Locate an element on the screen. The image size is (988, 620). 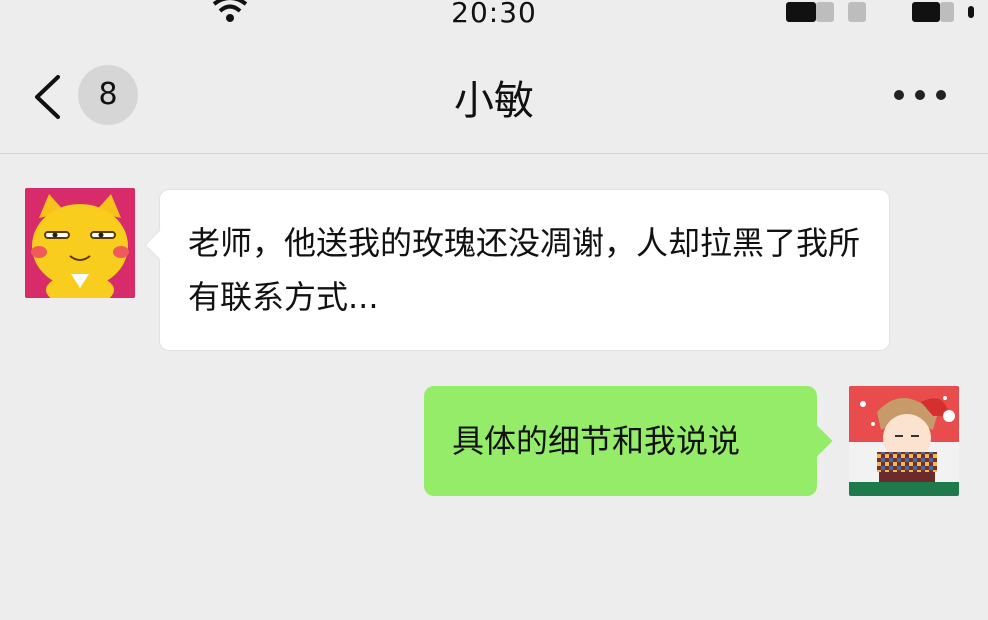
my-avatar is located at coordinates (904, 441).